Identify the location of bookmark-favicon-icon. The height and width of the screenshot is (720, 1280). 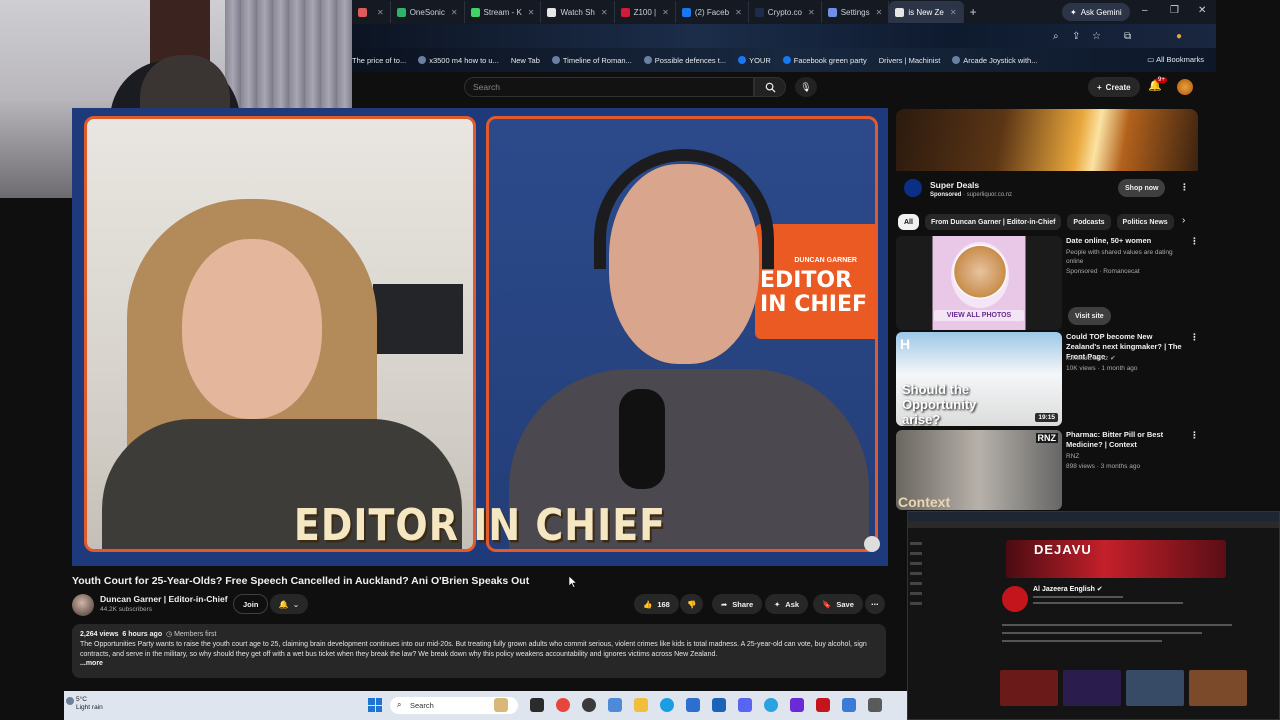
(742, 60).